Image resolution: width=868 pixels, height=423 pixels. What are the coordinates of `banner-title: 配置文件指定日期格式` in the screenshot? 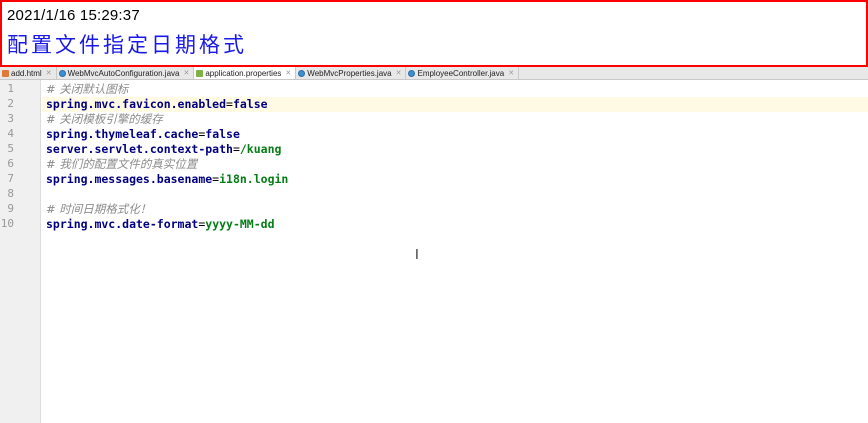 It's located at (127, 45).